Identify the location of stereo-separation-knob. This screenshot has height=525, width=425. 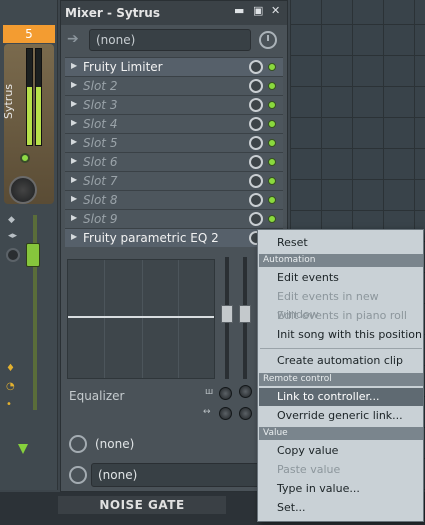
(13, 255).